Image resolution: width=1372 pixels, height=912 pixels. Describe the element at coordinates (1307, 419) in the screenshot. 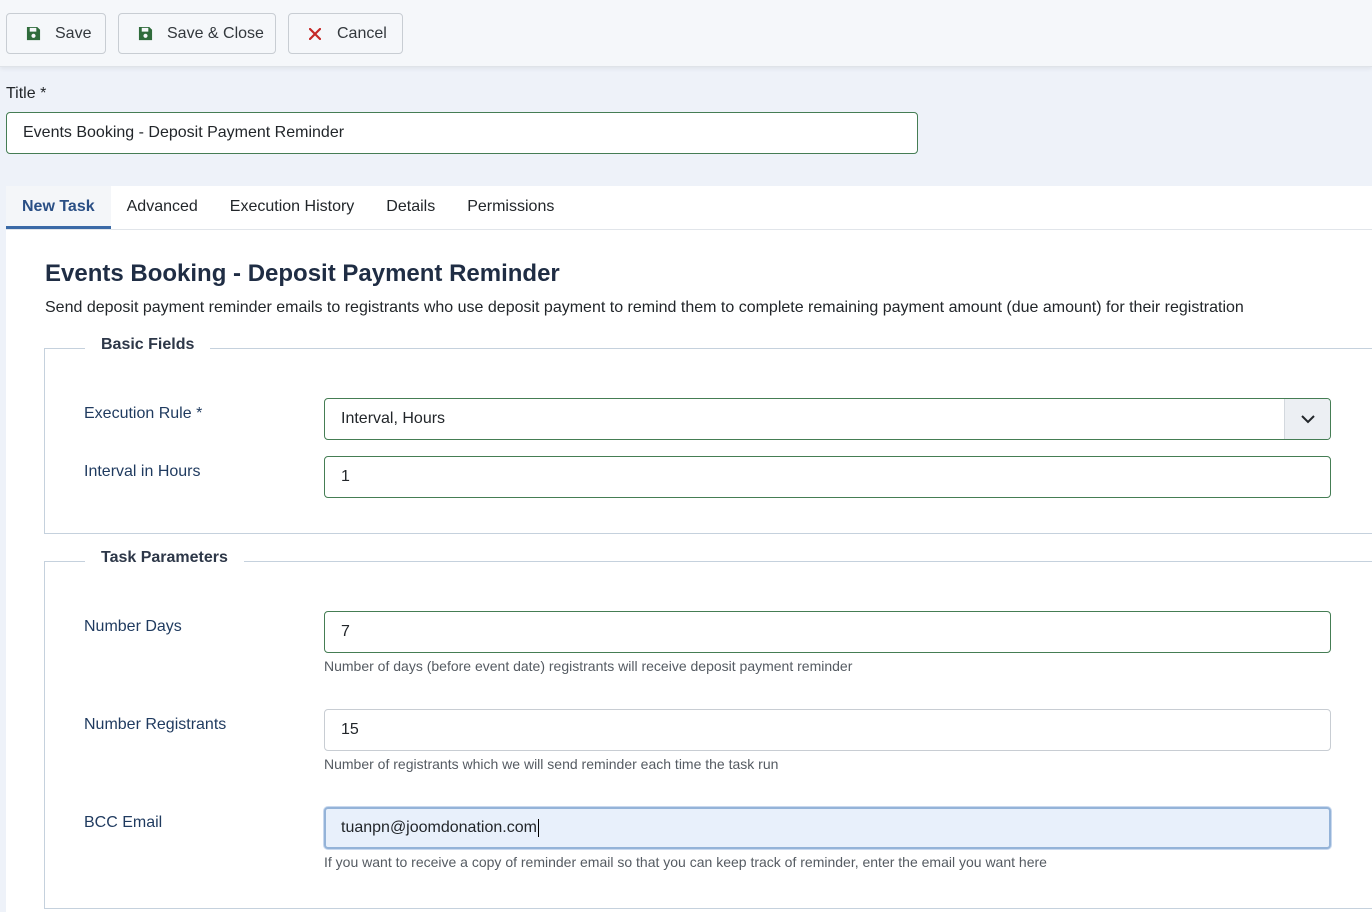

I see `chevron-down-icon` at that location.